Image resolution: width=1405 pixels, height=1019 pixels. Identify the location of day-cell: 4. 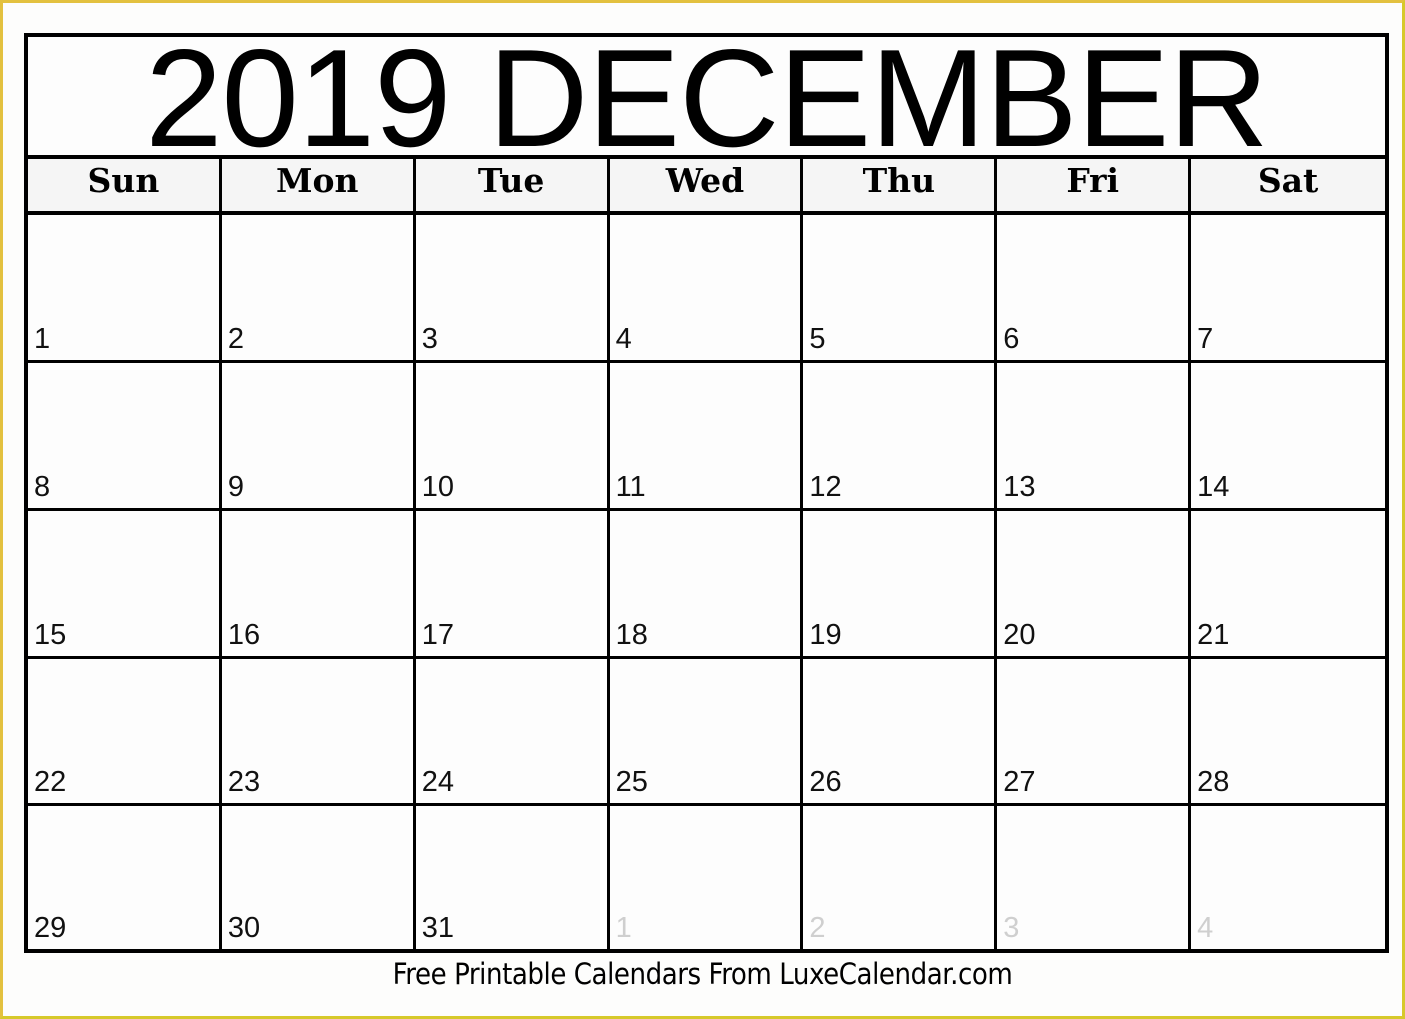
(706, 289).